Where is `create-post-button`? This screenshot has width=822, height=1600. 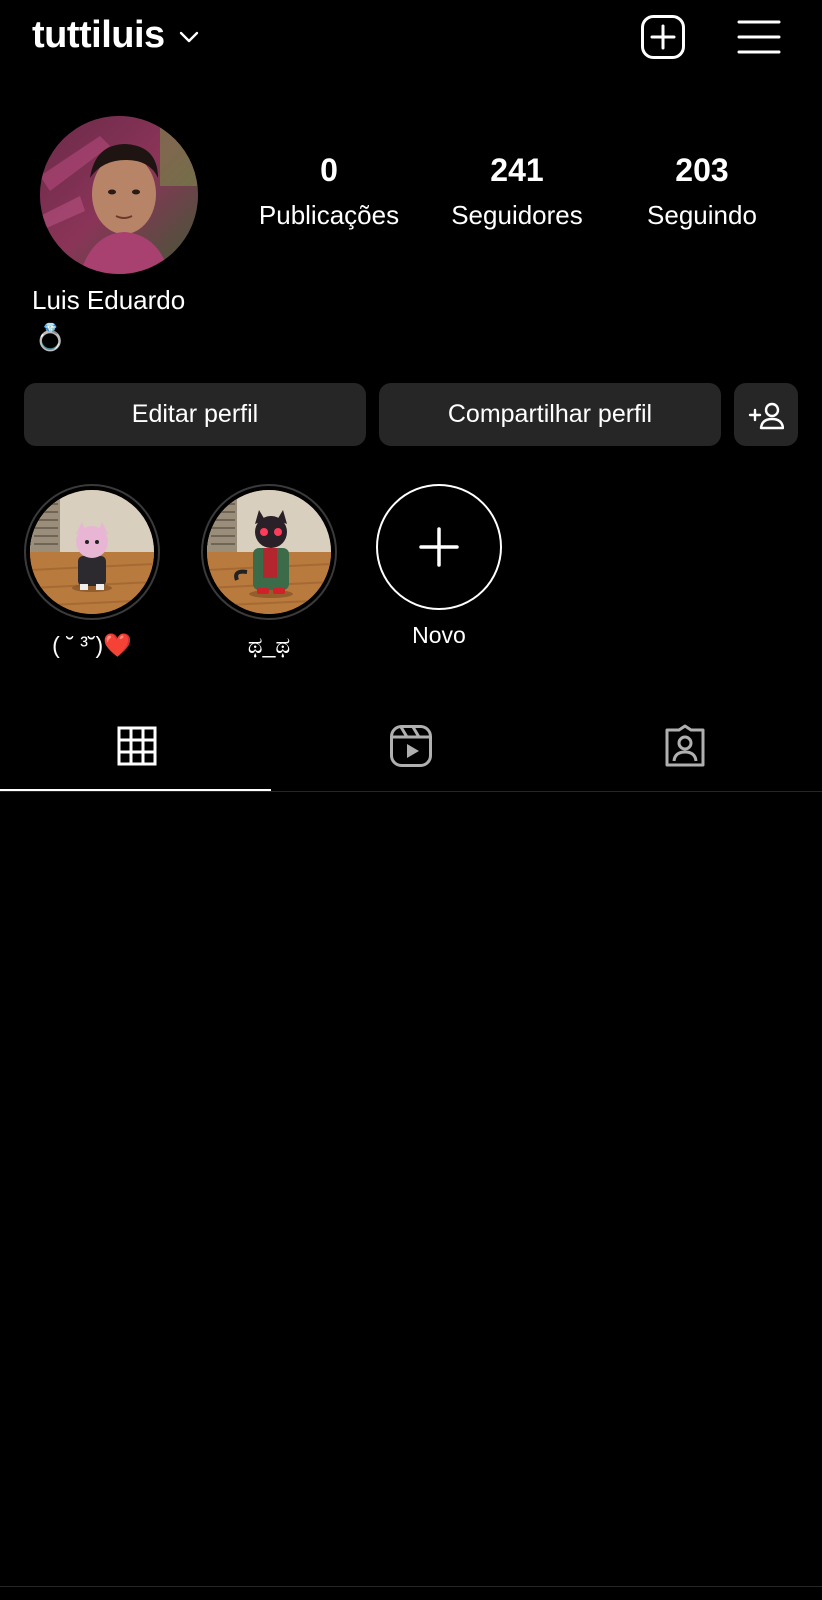
create-post-button is located at coordinates (663, 37).